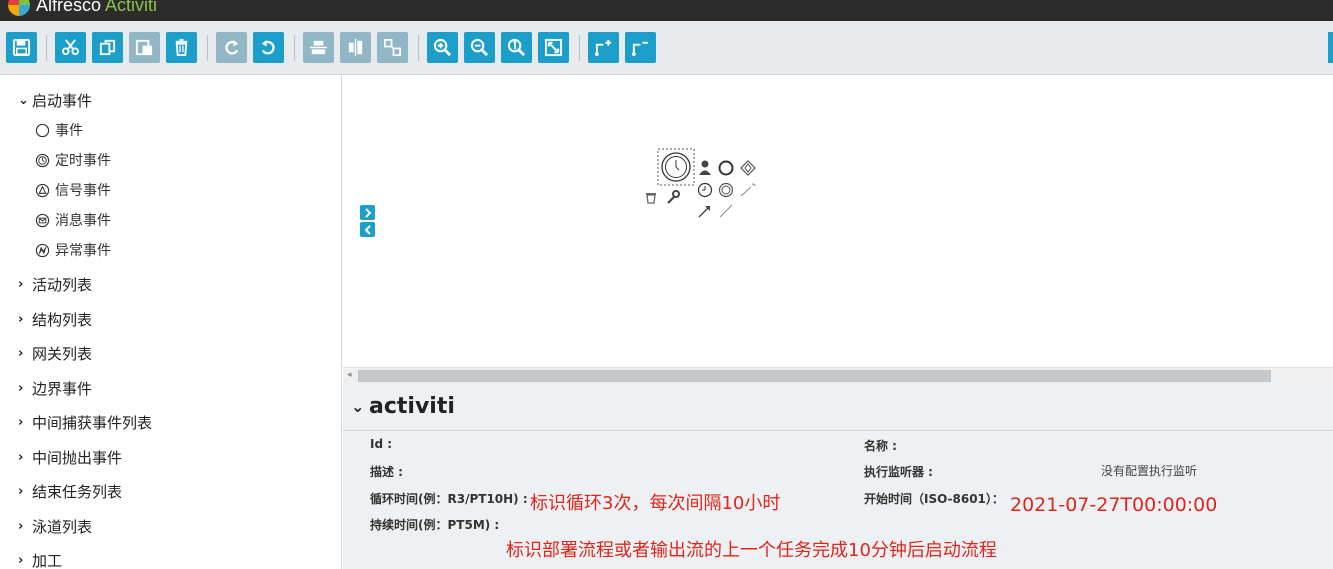 This screenshot has height=569, width=1333. I want to click on zoom-in-button, so click(442, 47).